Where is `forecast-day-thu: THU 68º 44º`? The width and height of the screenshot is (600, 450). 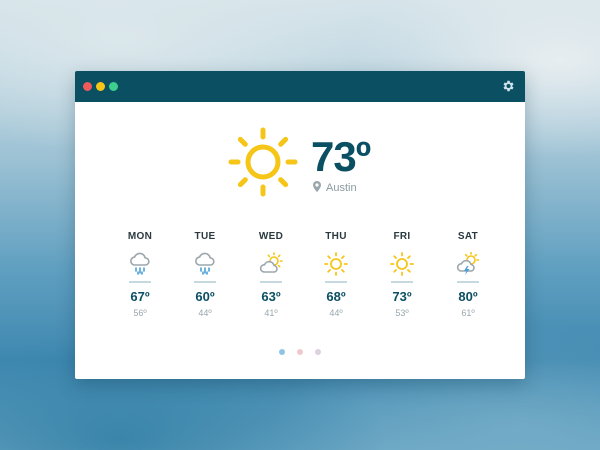 forecast-day-thu: THU 68º 44º is located at coordinates (336, 274).